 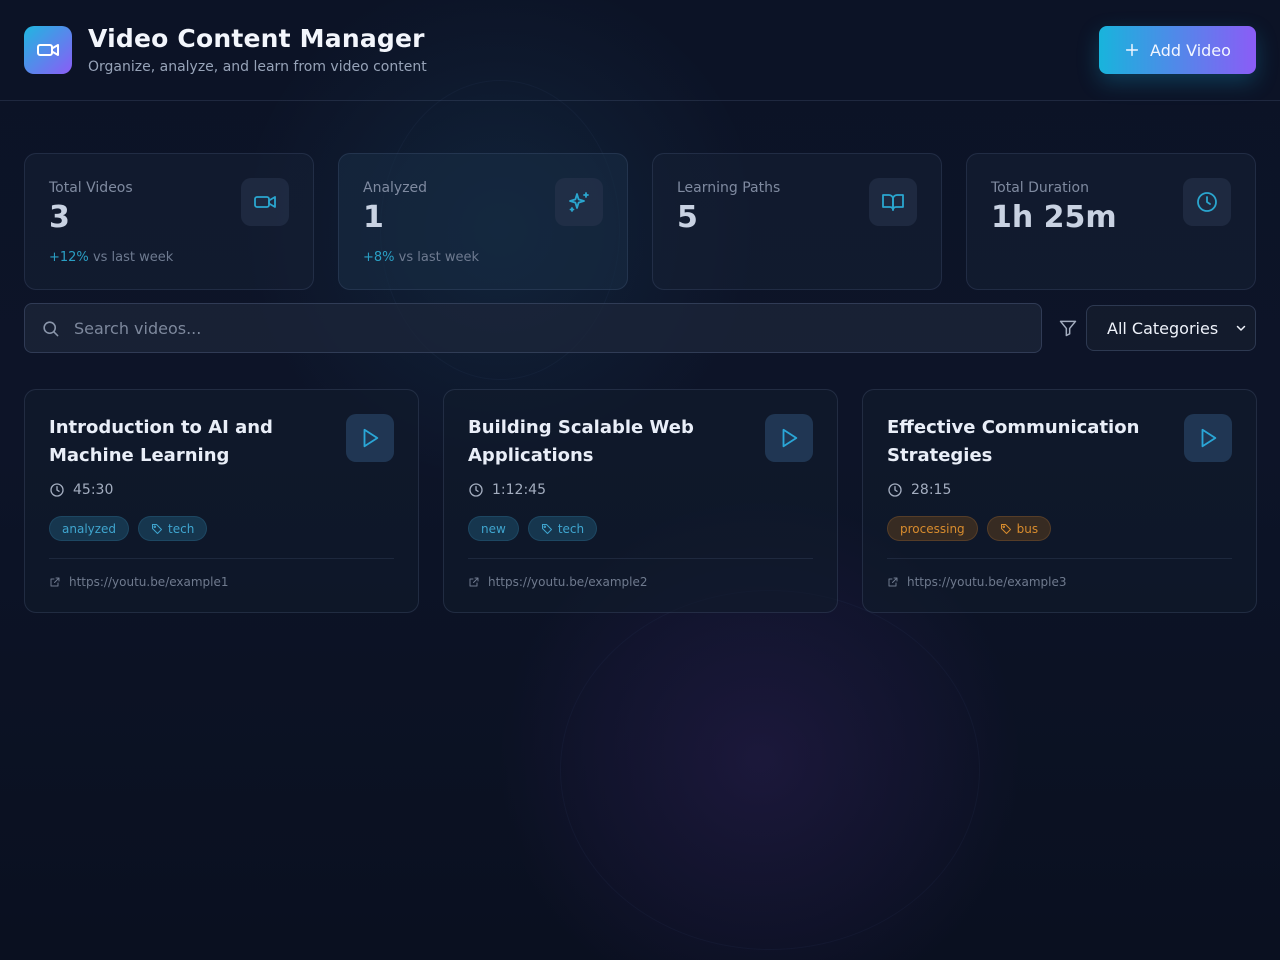 I want to click on category-select: All Categories, so click(x=1171, y=328).